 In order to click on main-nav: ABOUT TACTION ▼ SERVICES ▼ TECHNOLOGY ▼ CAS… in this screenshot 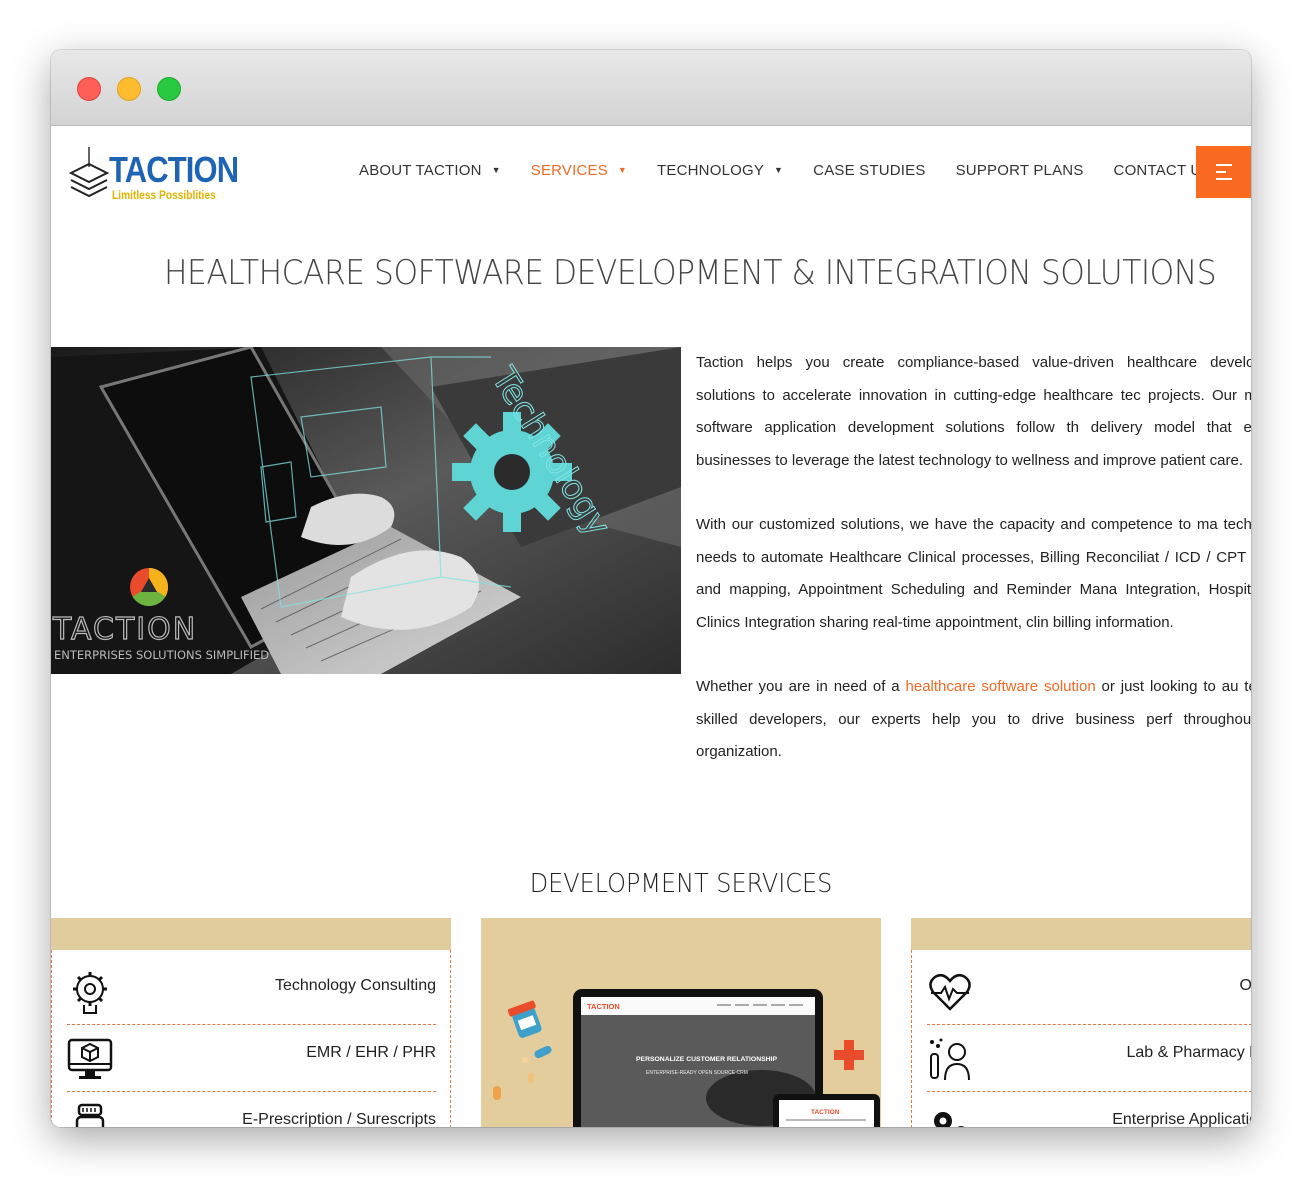, I will do `click(800, 170)`.